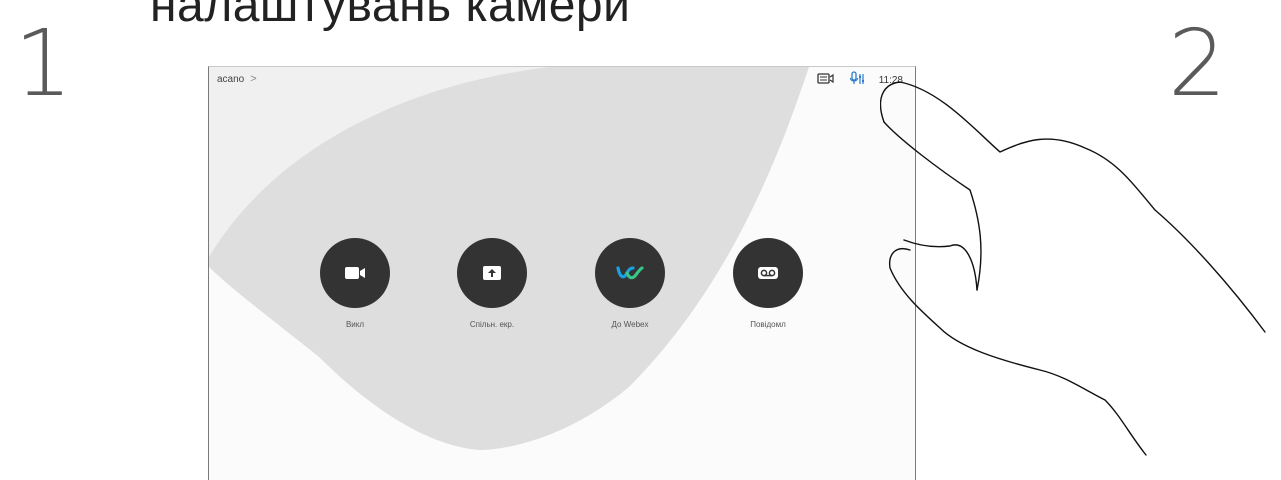 The image size is (1281, 480). I want to click on button-label: Викл, so click(355, 324).